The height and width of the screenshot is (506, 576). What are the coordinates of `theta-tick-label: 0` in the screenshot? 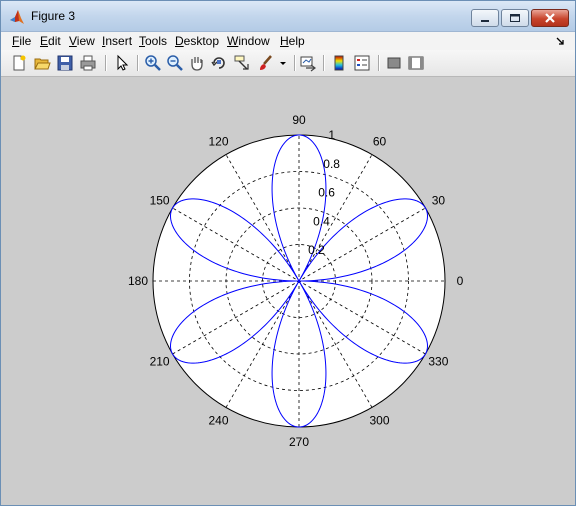 It's located at (460, 281).